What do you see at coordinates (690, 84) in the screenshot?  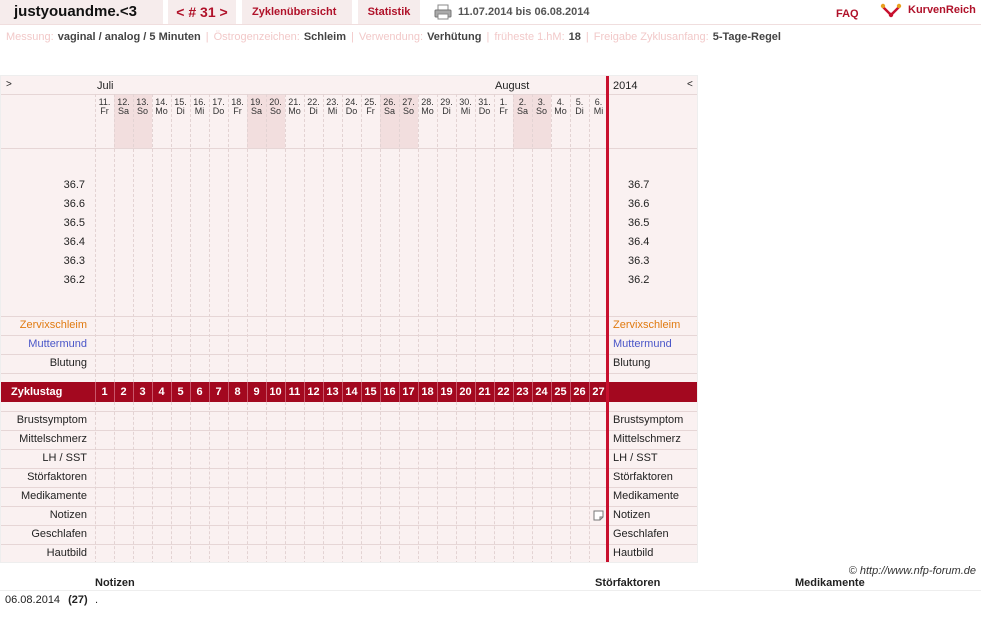 I see `nav-next-button: <` at bounding box center [690, 84].